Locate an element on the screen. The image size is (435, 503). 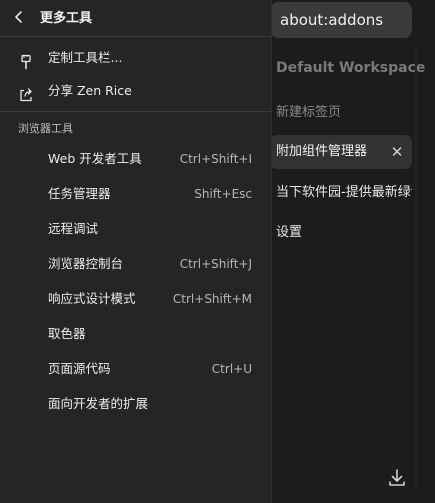
menu-header: 更多工具 is located at coordinates (135, 17).